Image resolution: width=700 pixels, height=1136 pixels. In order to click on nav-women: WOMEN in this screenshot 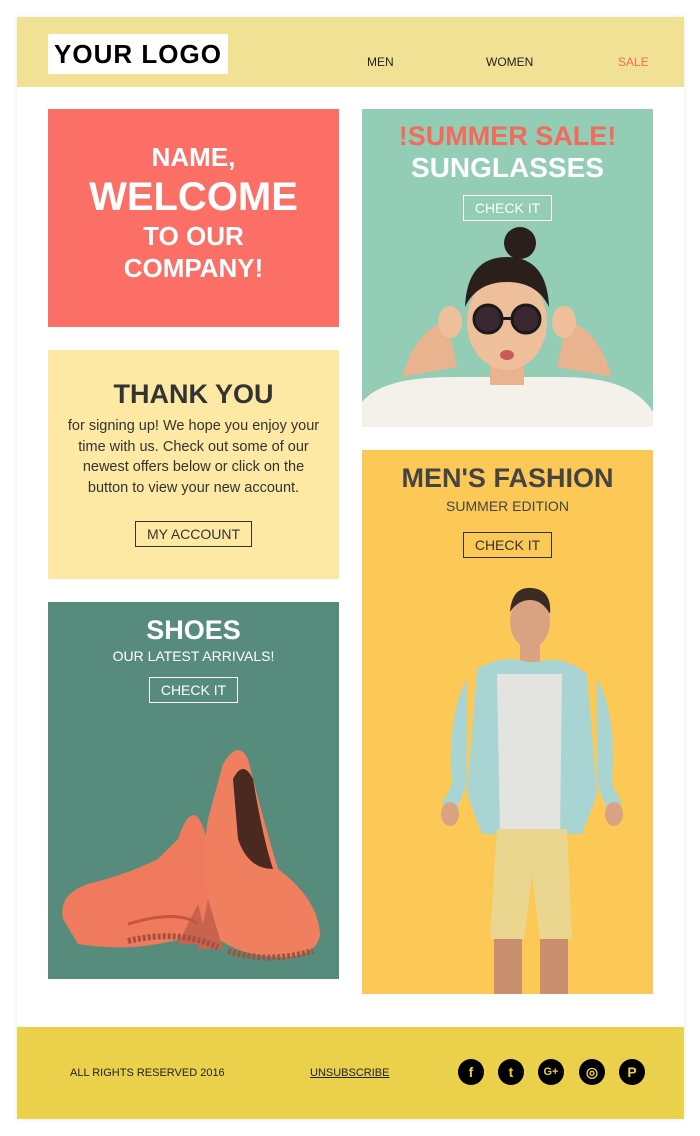, I will do `click(509, 62)`.